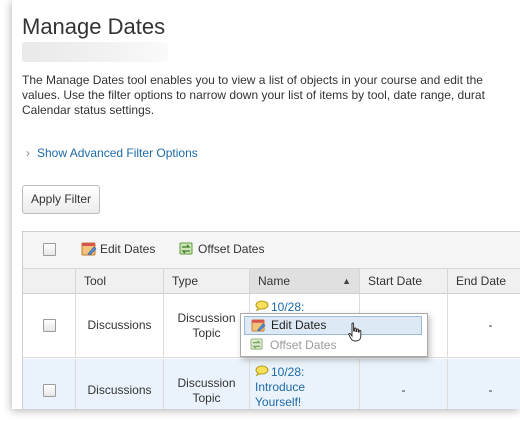 This screenshot has height=421, width=520. What do you see at coordinates (333, 325) in the screenshot?
I see `menu-item-edit-dates: Edit Dates` at bounding box center [333, 325].